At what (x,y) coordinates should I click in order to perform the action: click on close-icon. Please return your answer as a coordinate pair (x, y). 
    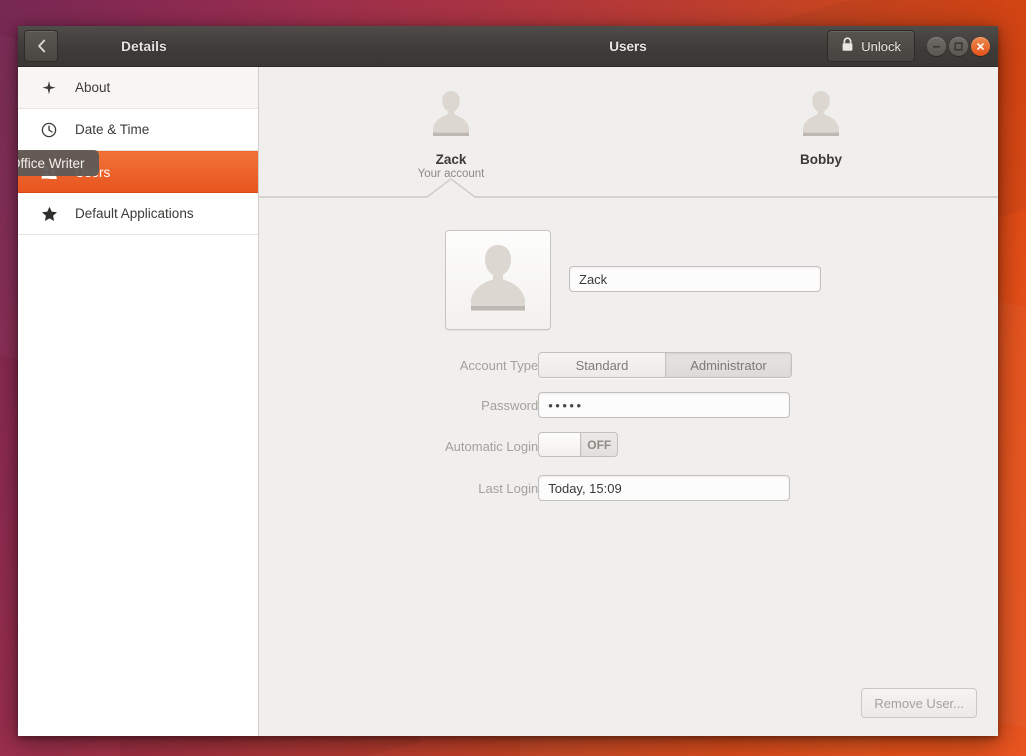
    Looking at the image, I should click on (980, 46).